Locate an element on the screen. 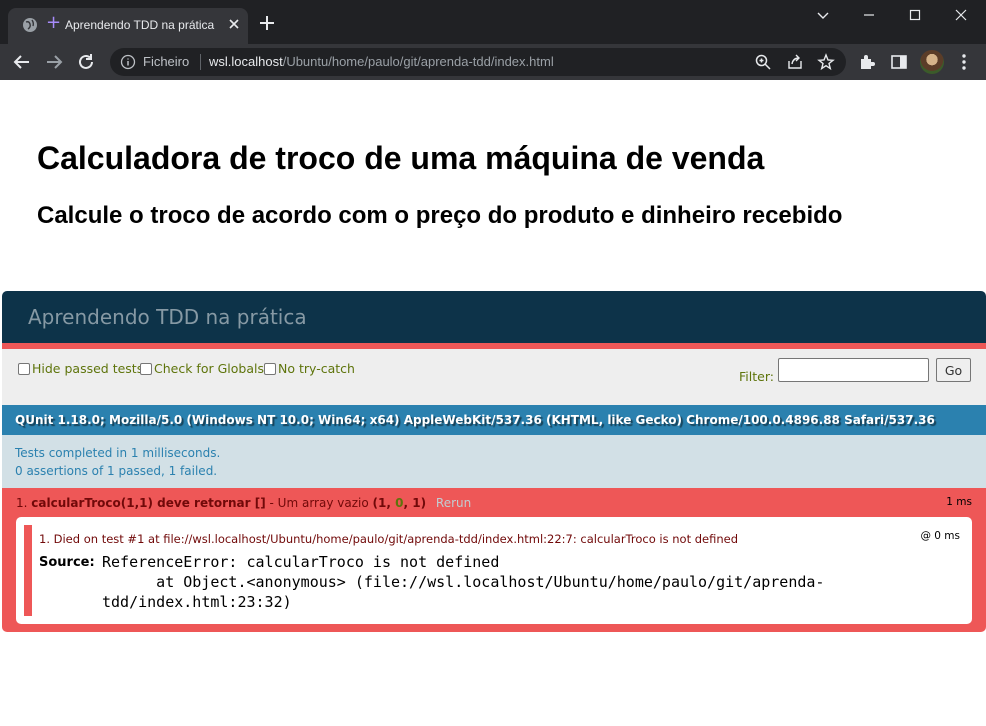 The height and width of the screenshot is (726, 986). address-scheme: Ficheiro is located at coordinates (166, 61).